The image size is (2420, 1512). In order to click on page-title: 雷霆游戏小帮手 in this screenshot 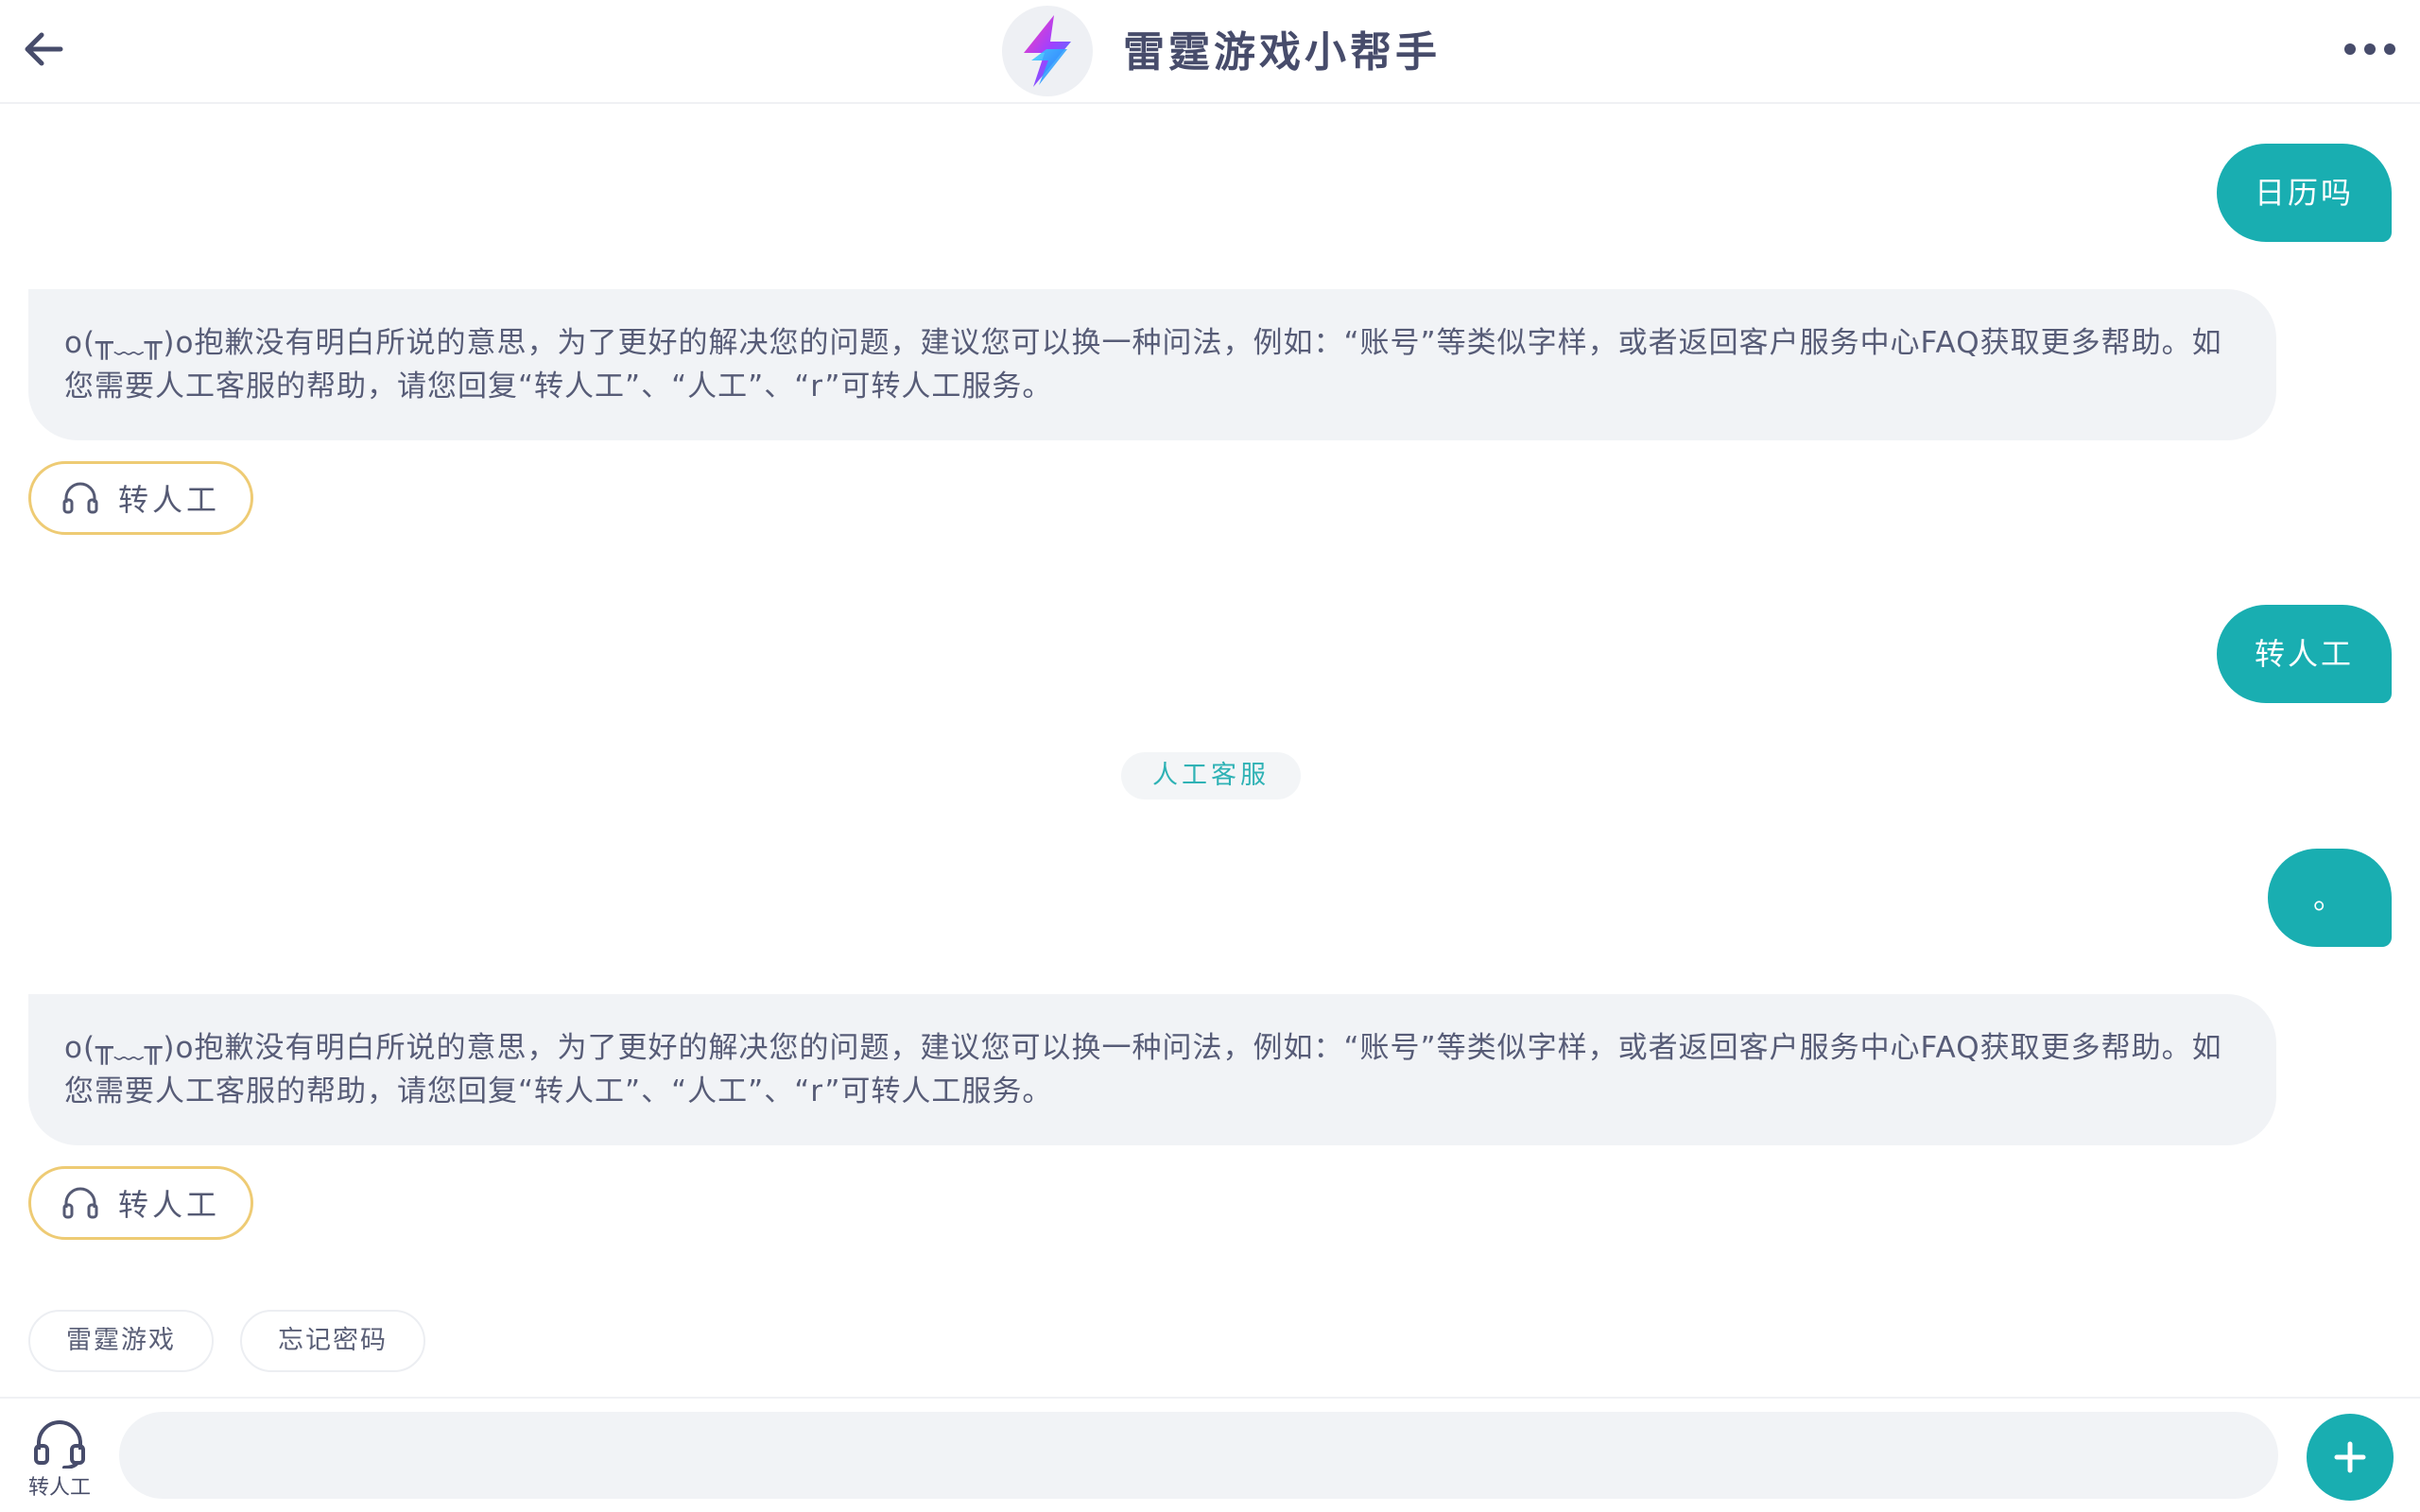, I will do `click(1282, 52)`.